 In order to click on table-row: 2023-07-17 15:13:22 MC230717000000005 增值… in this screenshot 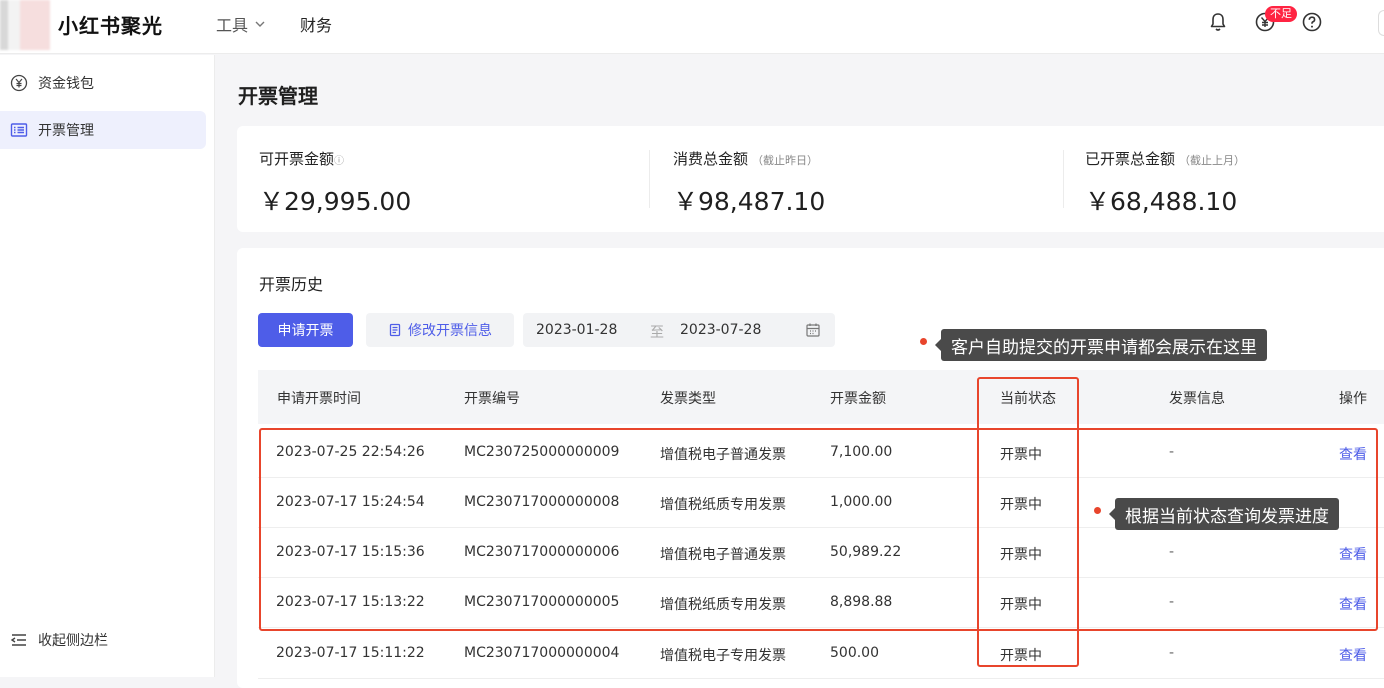, I will do `click(821, 603)`.